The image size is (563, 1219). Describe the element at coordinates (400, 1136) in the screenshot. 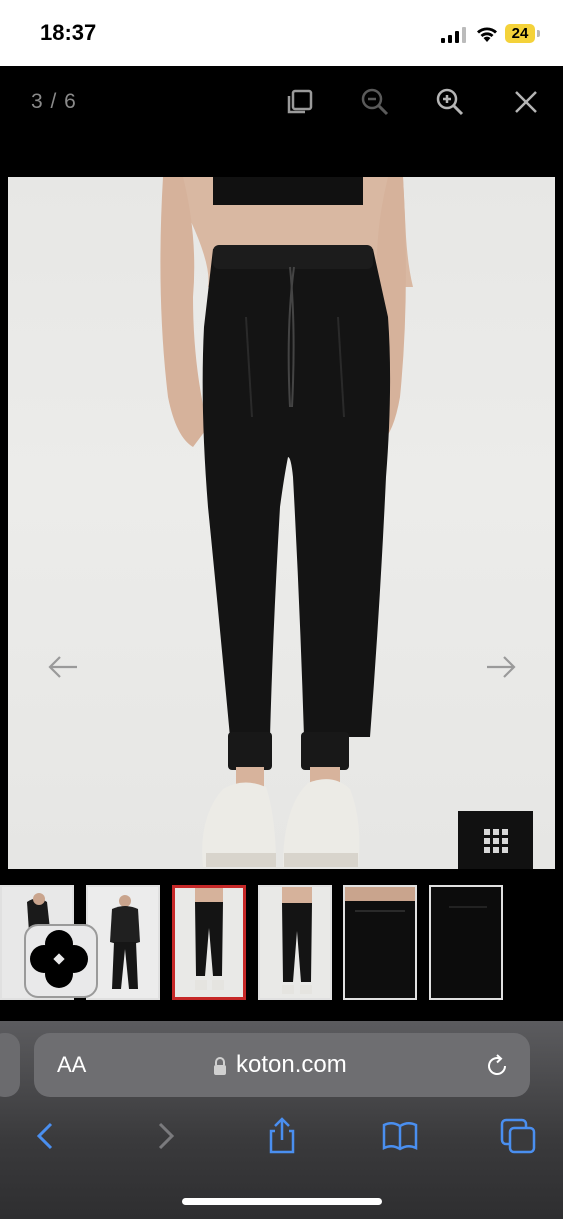

I see `bookmarks-icon` at that location.